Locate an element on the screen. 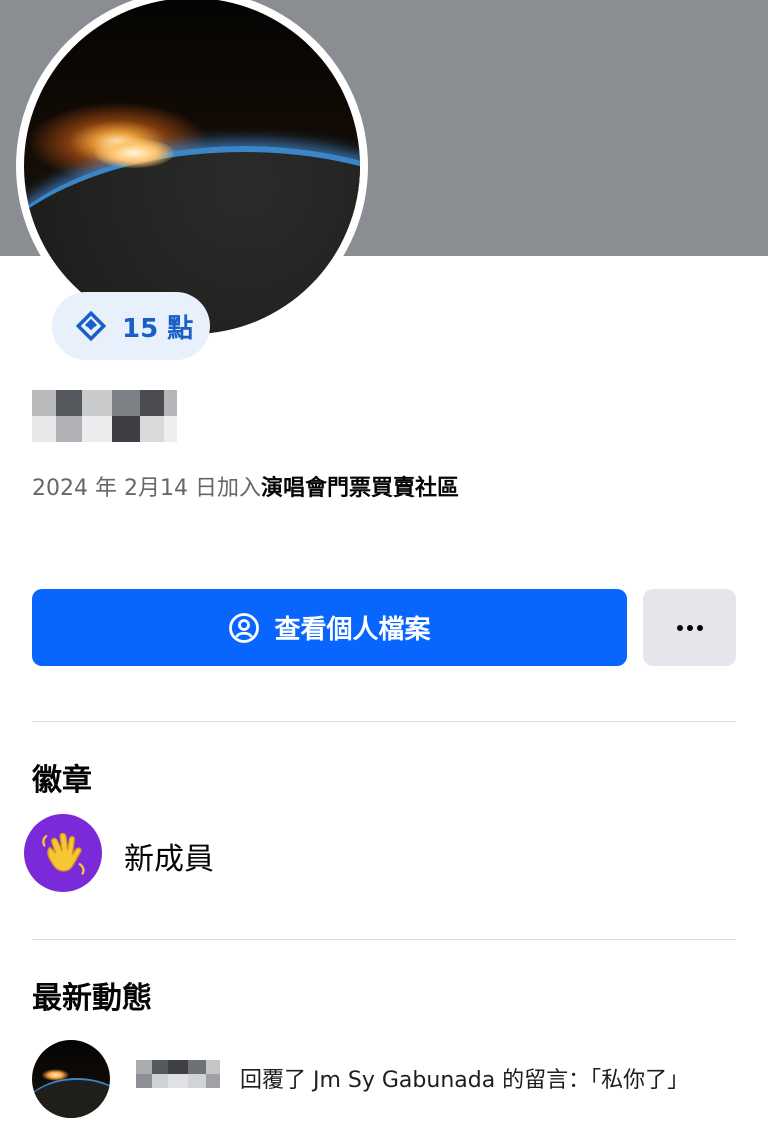  points-badge: 15 點 is located at coordinates (131, 326).